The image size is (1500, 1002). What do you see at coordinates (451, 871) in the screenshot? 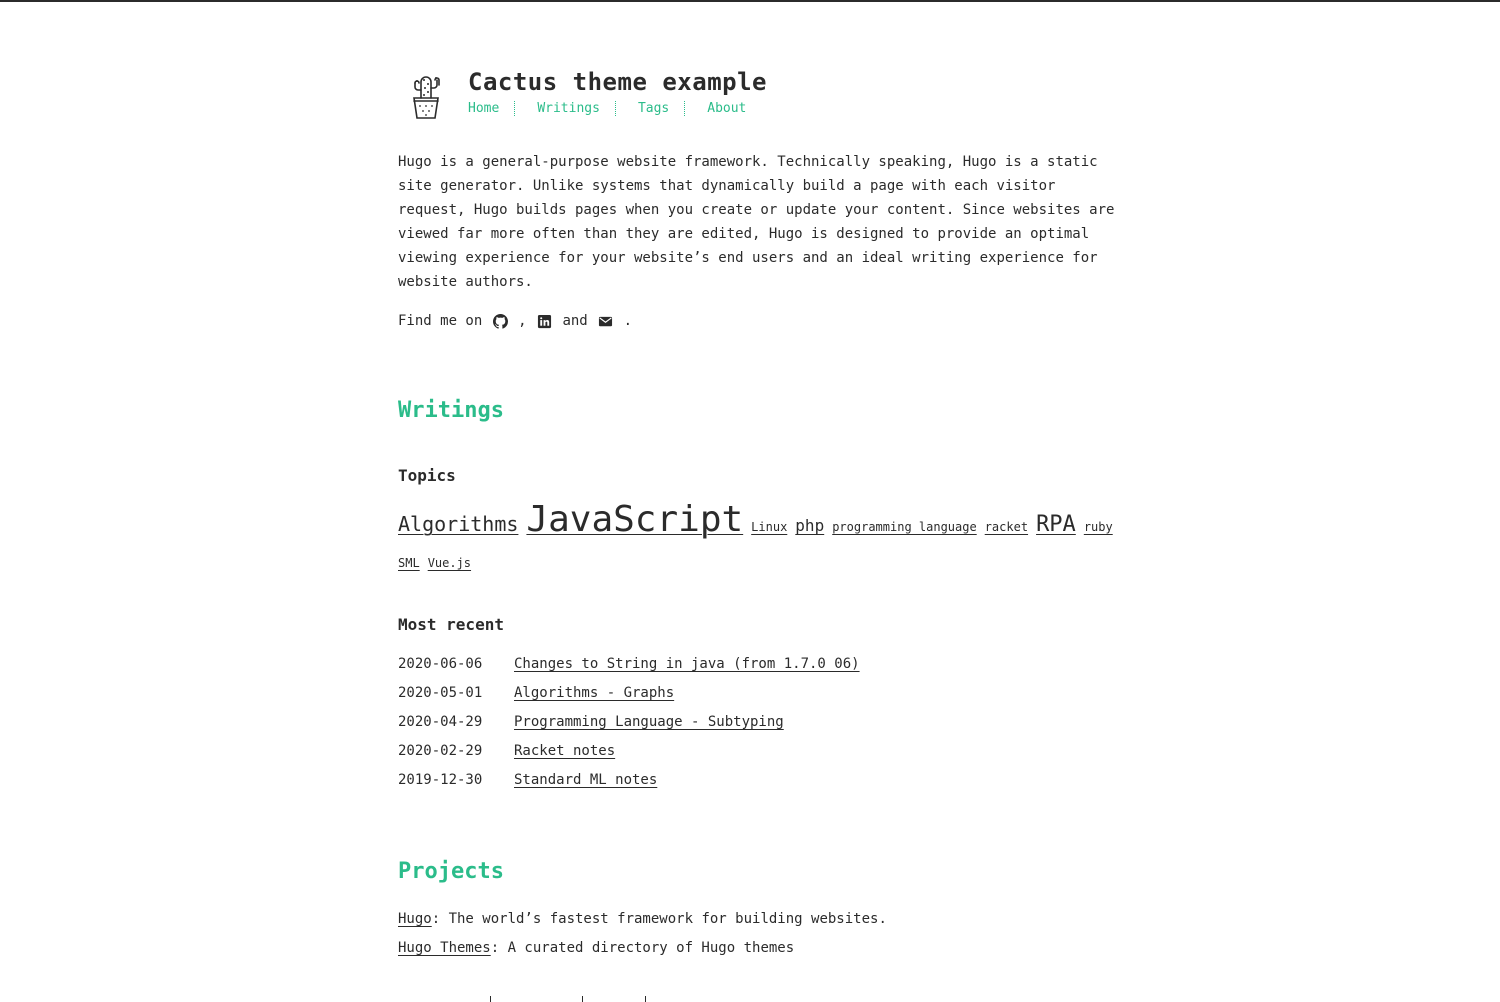
I see `projects-heading: Projects` at bounding box center [451, 871].